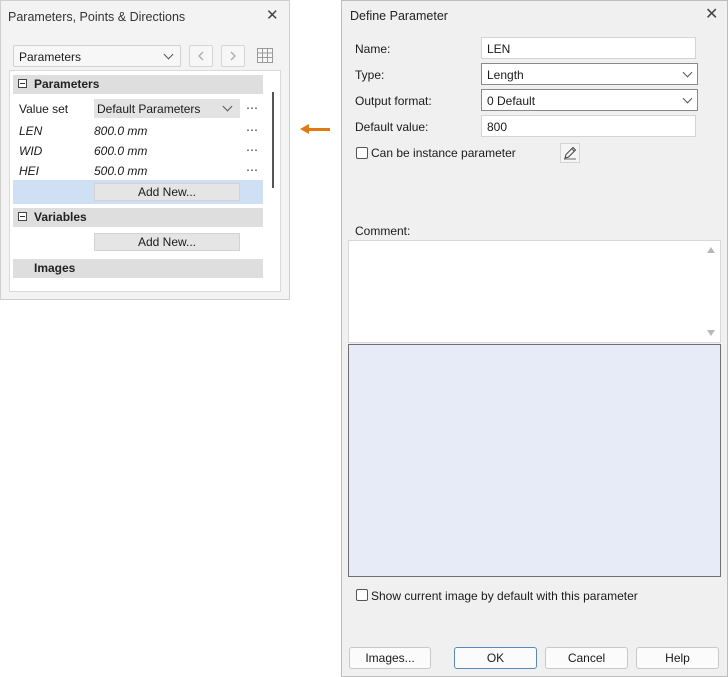 This screenshot has height=677, width=728. Describe the element at coordinates (362, 153) in the screenshot. I see `instance-parameter-checkbox` at that location.